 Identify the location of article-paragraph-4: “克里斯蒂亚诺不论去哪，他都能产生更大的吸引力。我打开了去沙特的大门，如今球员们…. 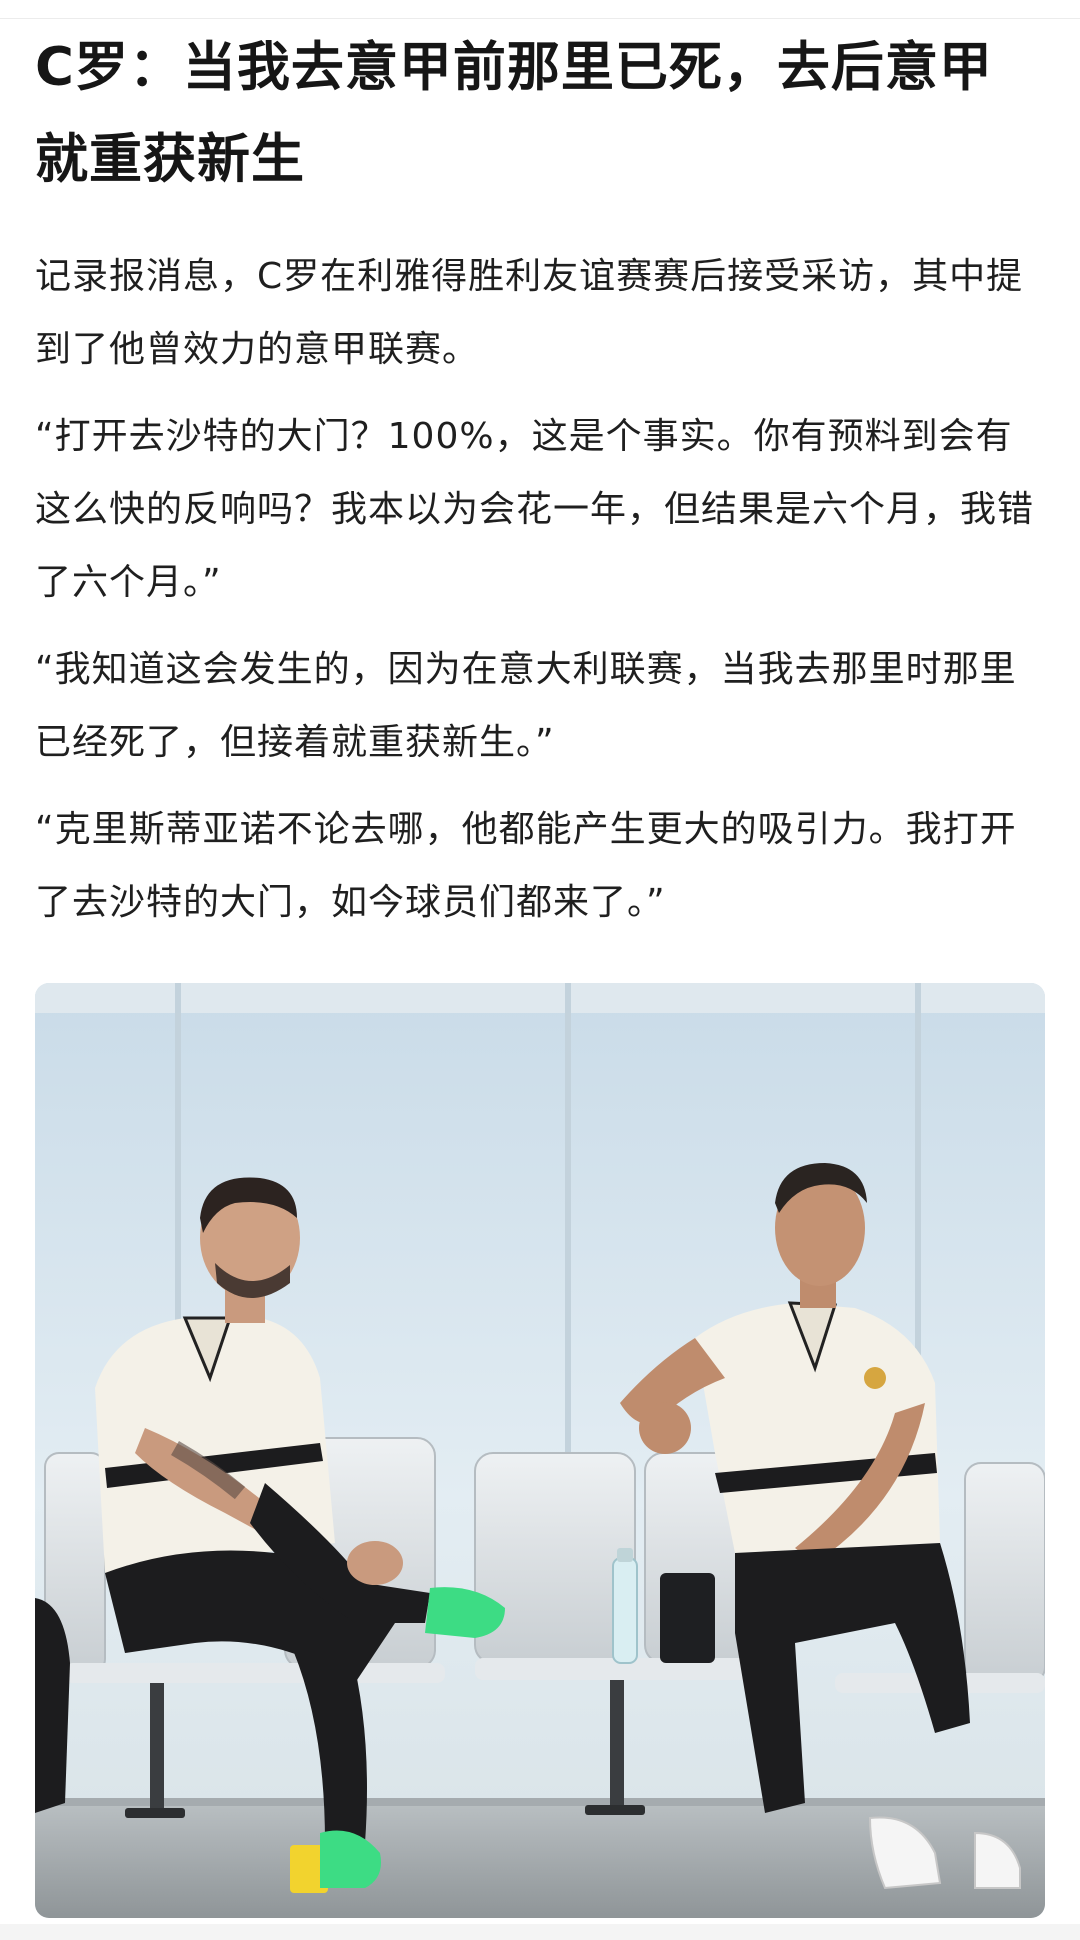
(526, 866).